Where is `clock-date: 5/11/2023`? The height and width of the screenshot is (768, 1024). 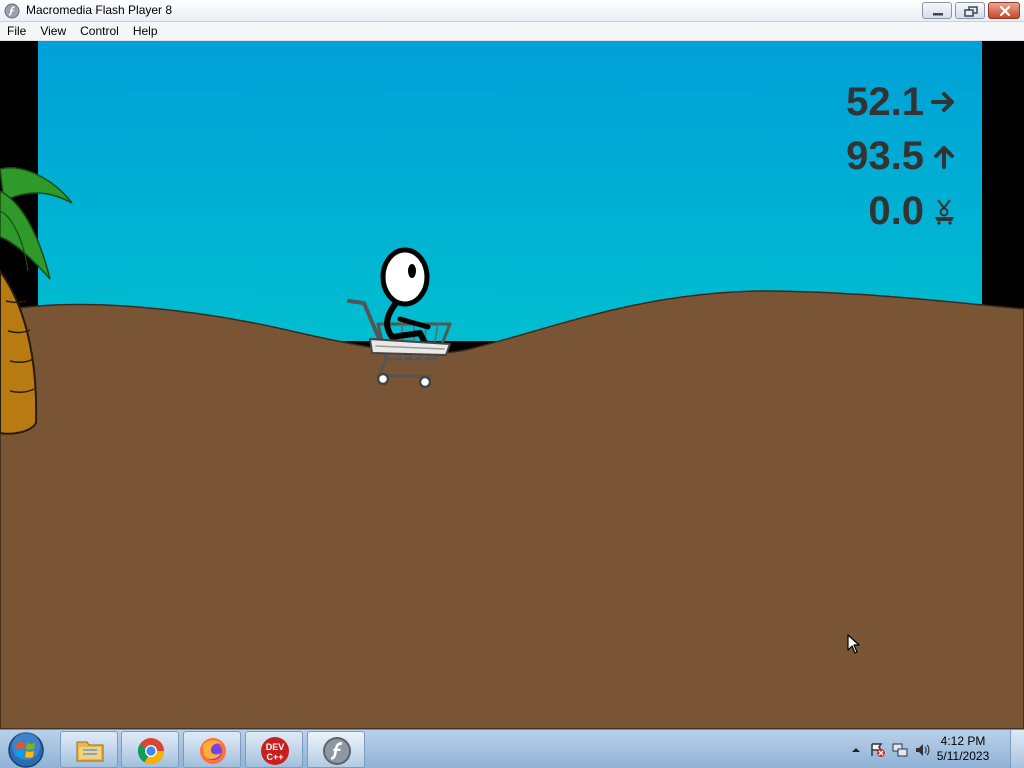
clock-date: 5/11/2023 is located at coordinates (963, 756).